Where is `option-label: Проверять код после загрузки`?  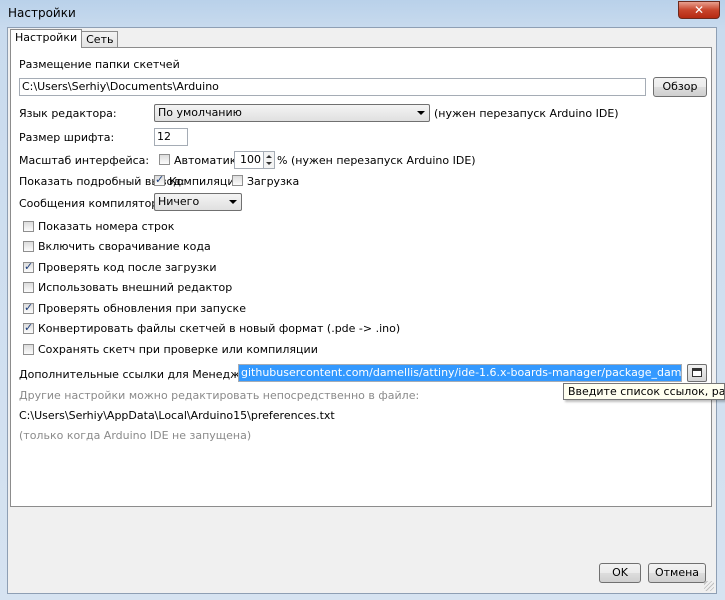
option-label: Проверять код после загрузки is located at coordinates (127, 267).